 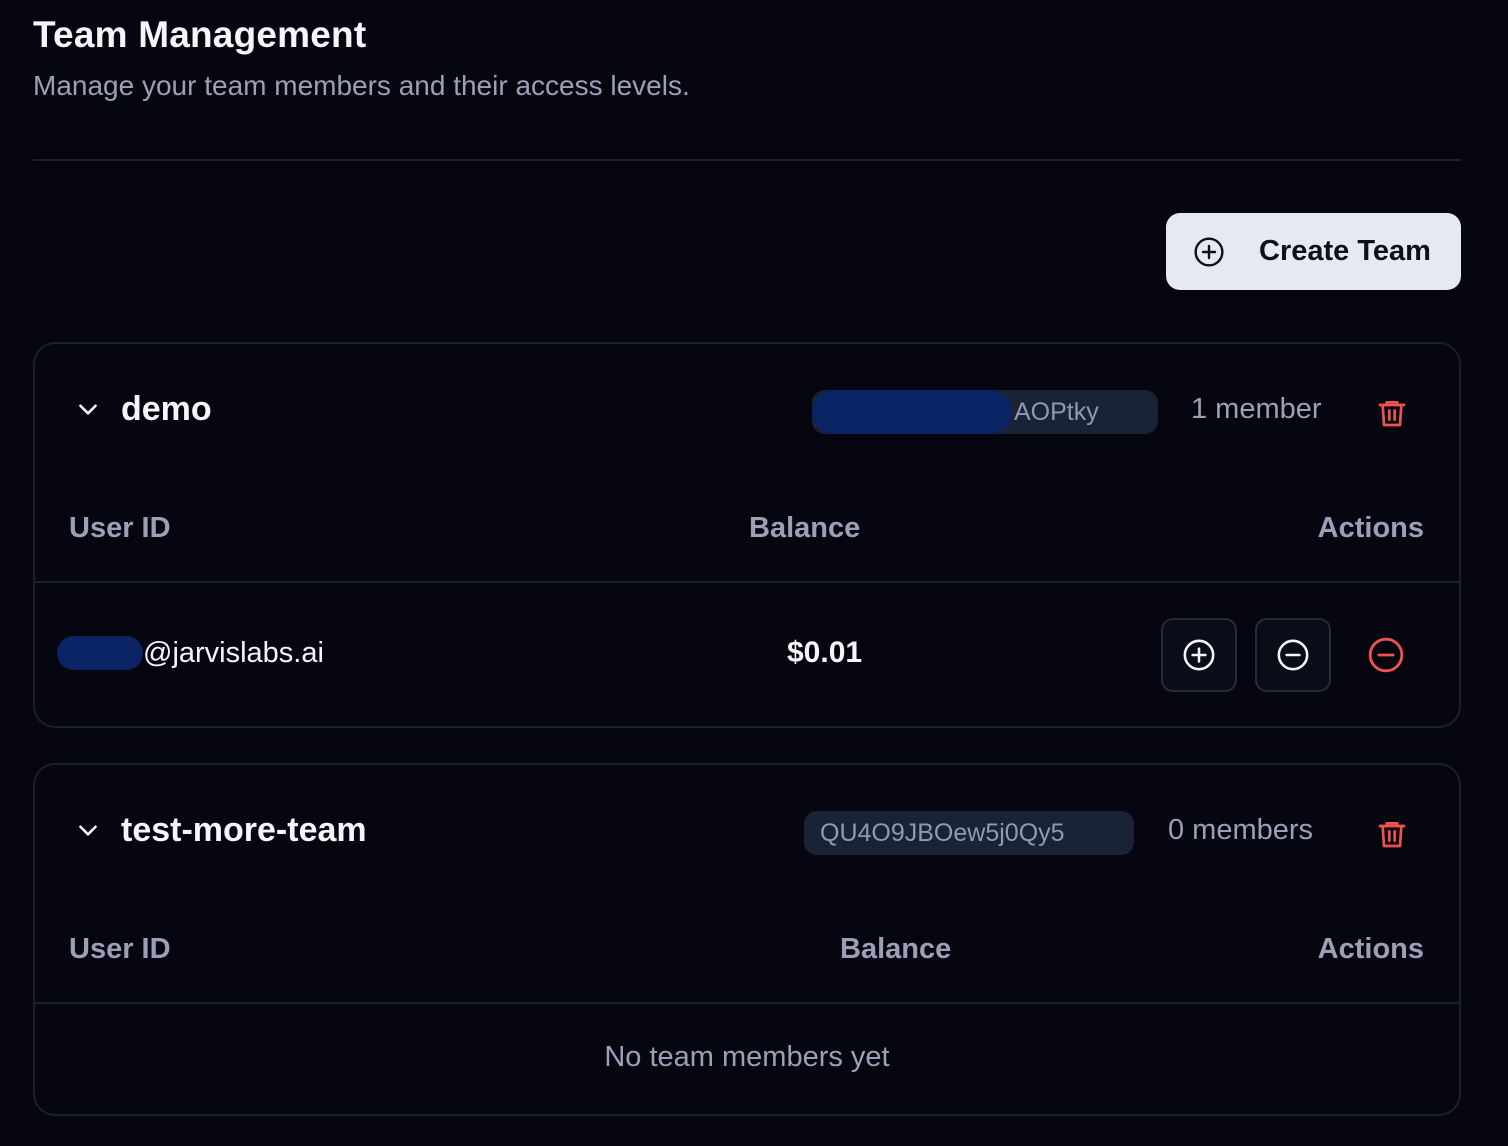 I want to click on member-user-id: @jarvislabs.ai, so click(x=190, y=653).